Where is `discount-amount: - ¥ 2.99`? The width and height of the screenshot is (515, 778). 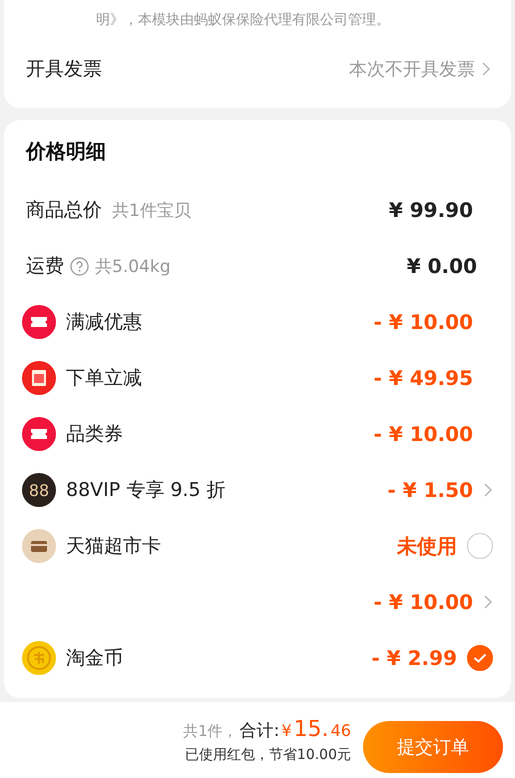 discount-amount: - ¥ 2.99 is located at coordinates (414, 658).